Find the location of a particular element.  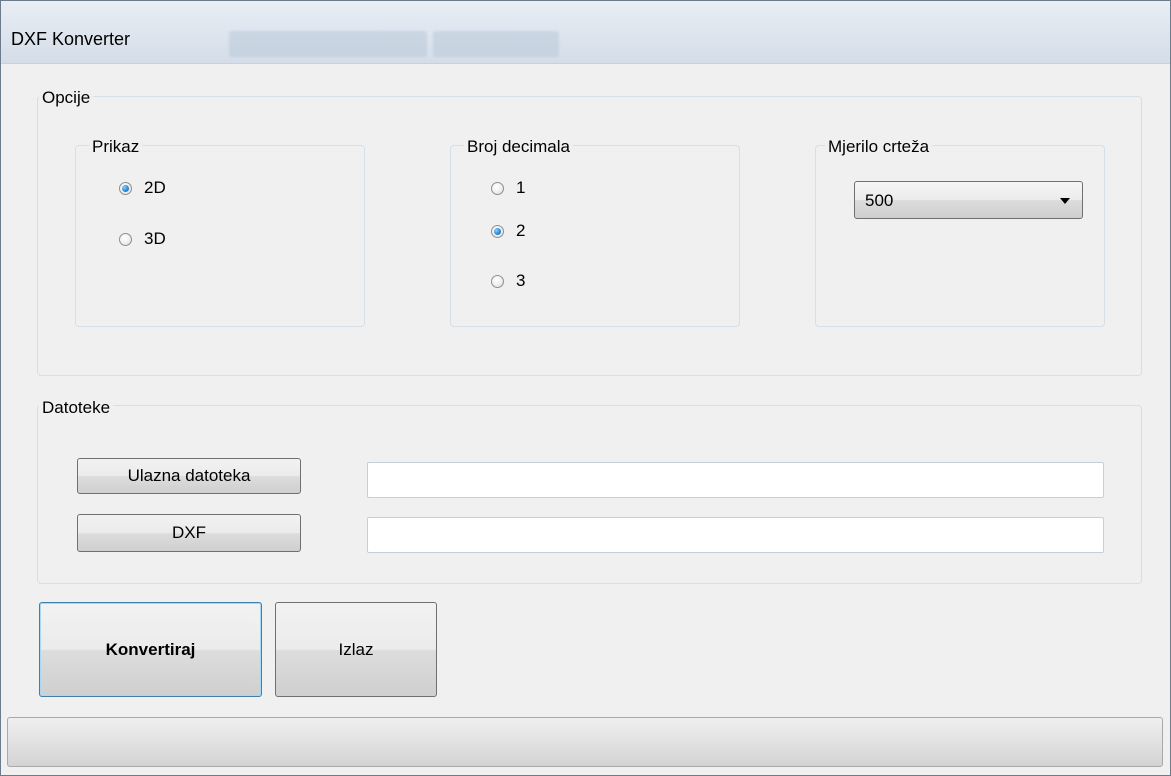

window-title: DXF Konverter is located at coordinates (71, 39).